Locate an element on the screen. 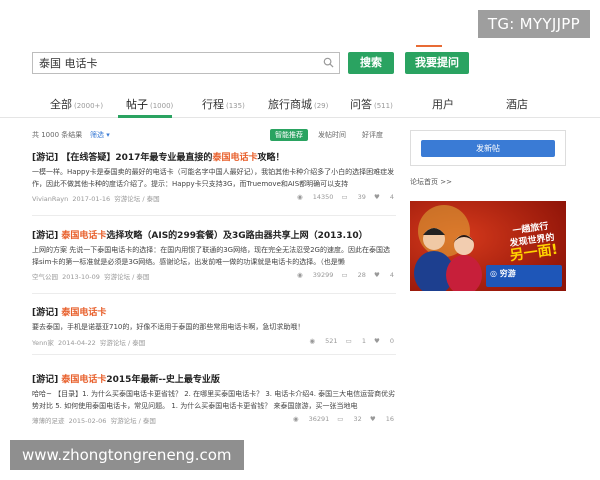  new-post-button: 发新帖 is located at coordinates (488, 148).